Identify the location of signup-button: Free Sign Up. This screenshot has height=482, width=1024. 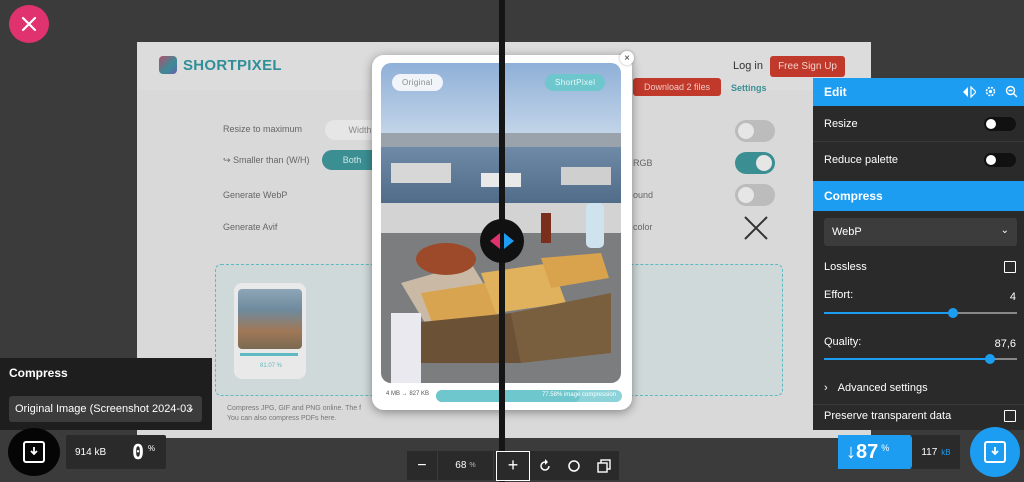
(807, 66).